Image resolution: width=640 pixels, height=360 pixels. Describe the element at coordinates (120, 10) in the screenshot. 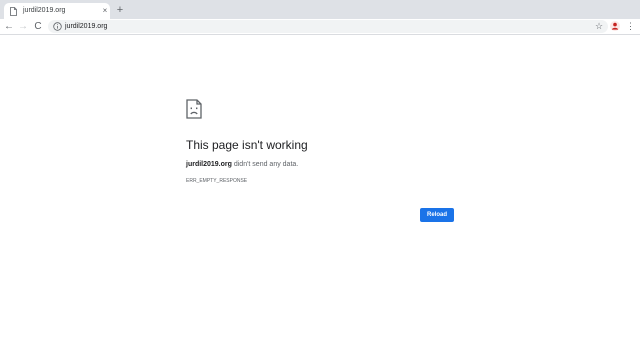

I see `new-tab-button: +` at that location.